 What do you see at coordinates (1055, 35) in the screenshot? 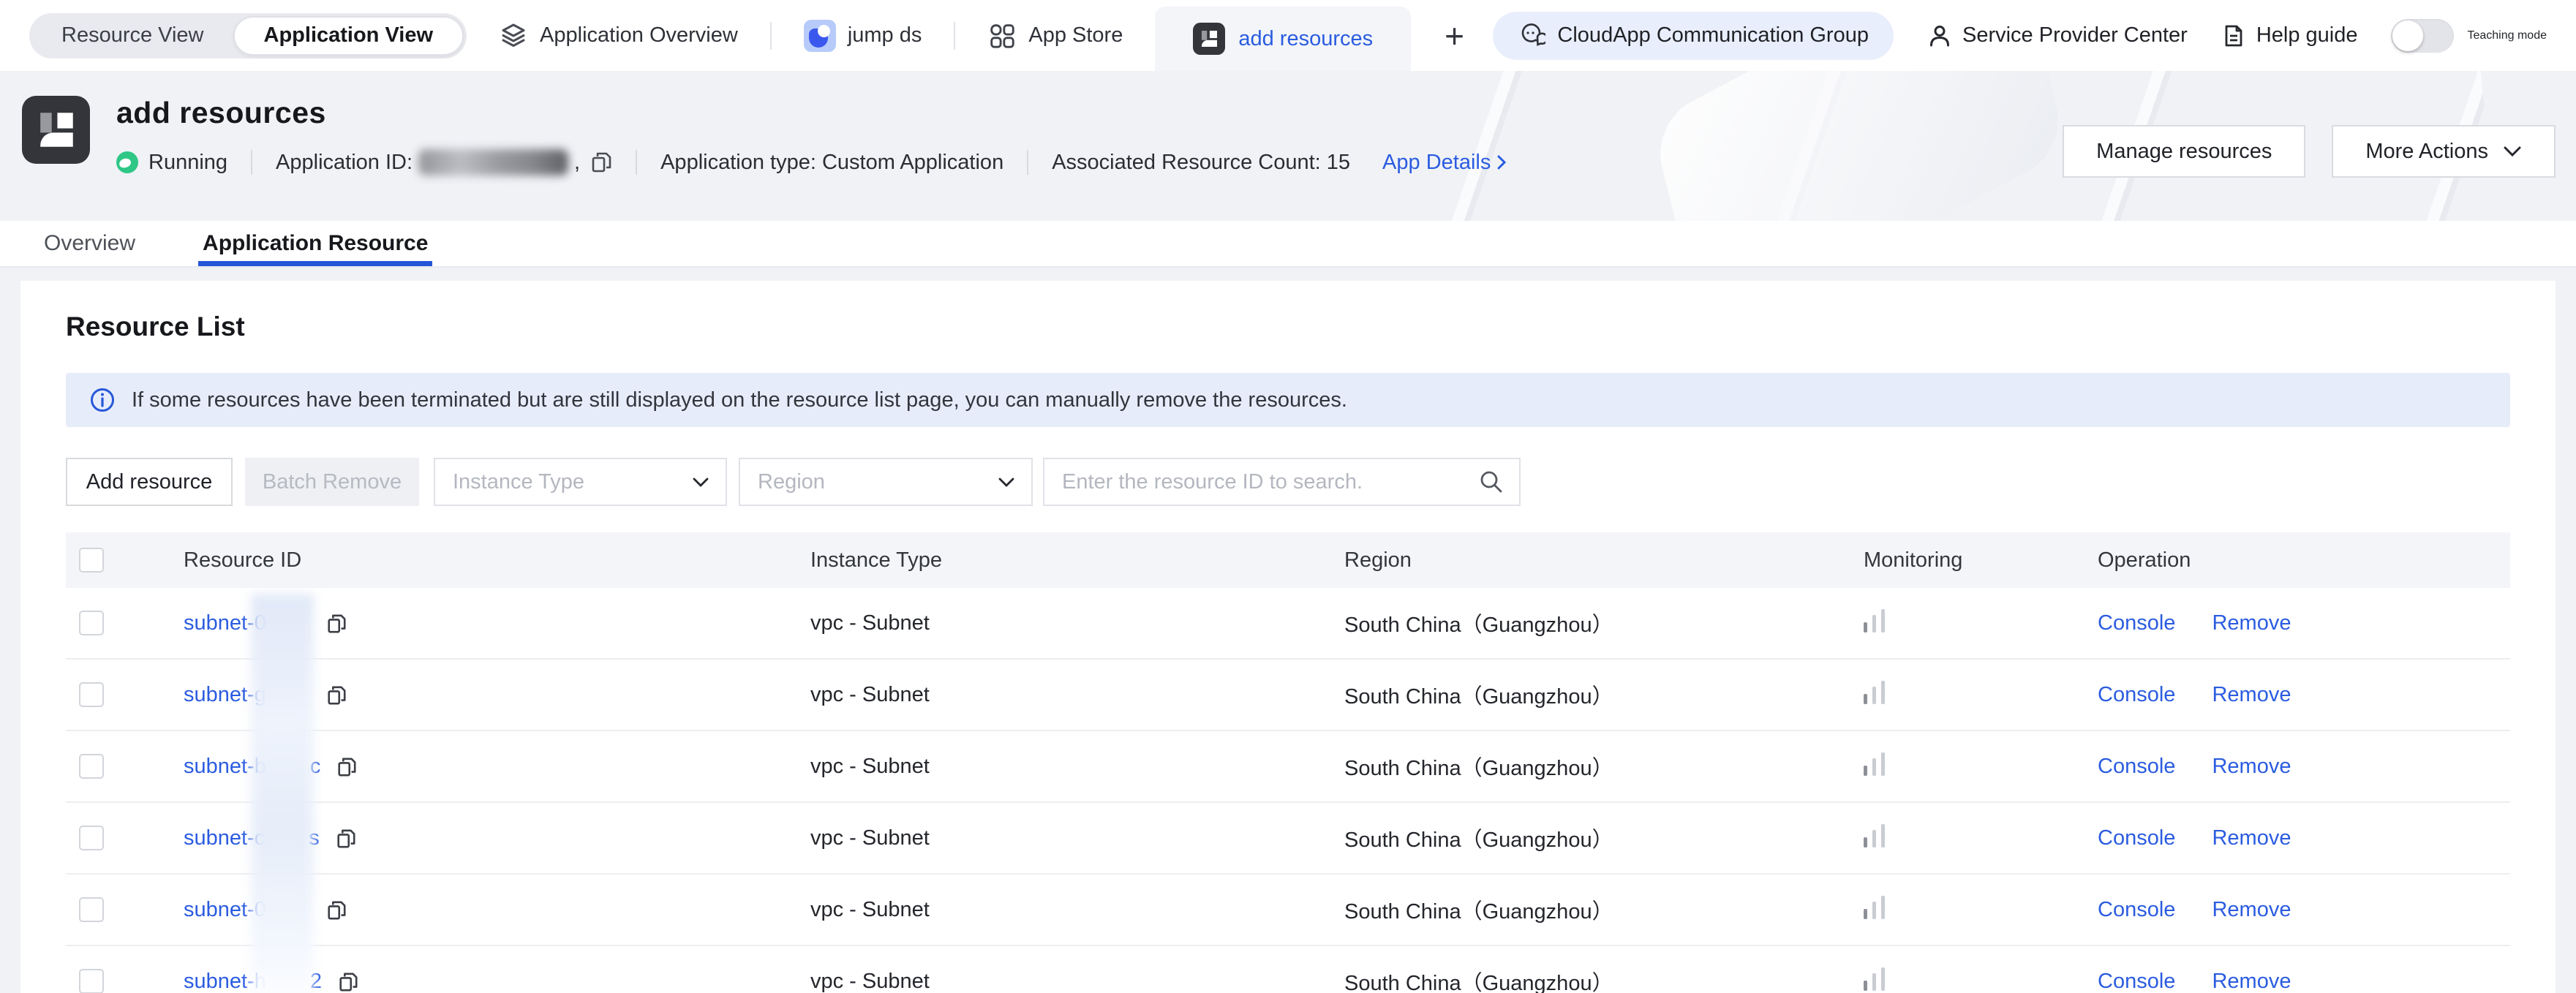
I see `nav-app-store: App Store` at bounding box center [1055, 35].